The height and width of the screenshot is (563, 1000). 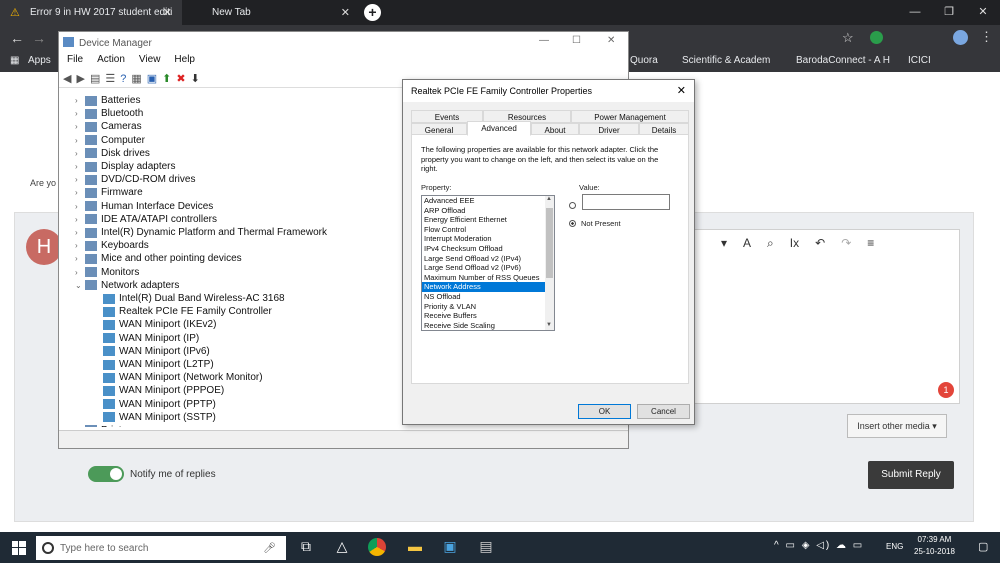 What do you see at coordinates (17, 38) in the screenshot?
I see `back-icon: ←` at bounding box center [17, 38].